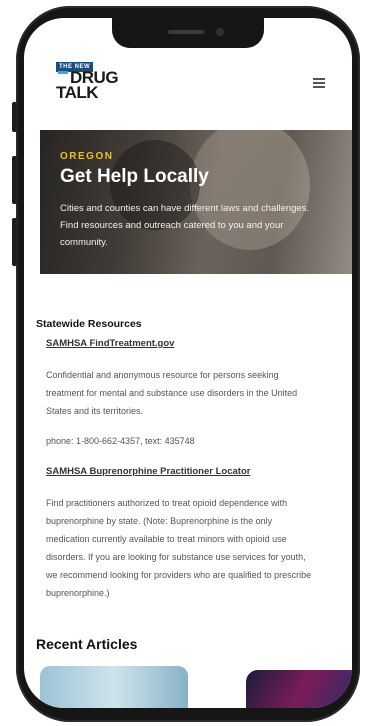  Describe the element at coordinates (63, 72) in the screenshot. I see `logo-accent-bar` at that location.